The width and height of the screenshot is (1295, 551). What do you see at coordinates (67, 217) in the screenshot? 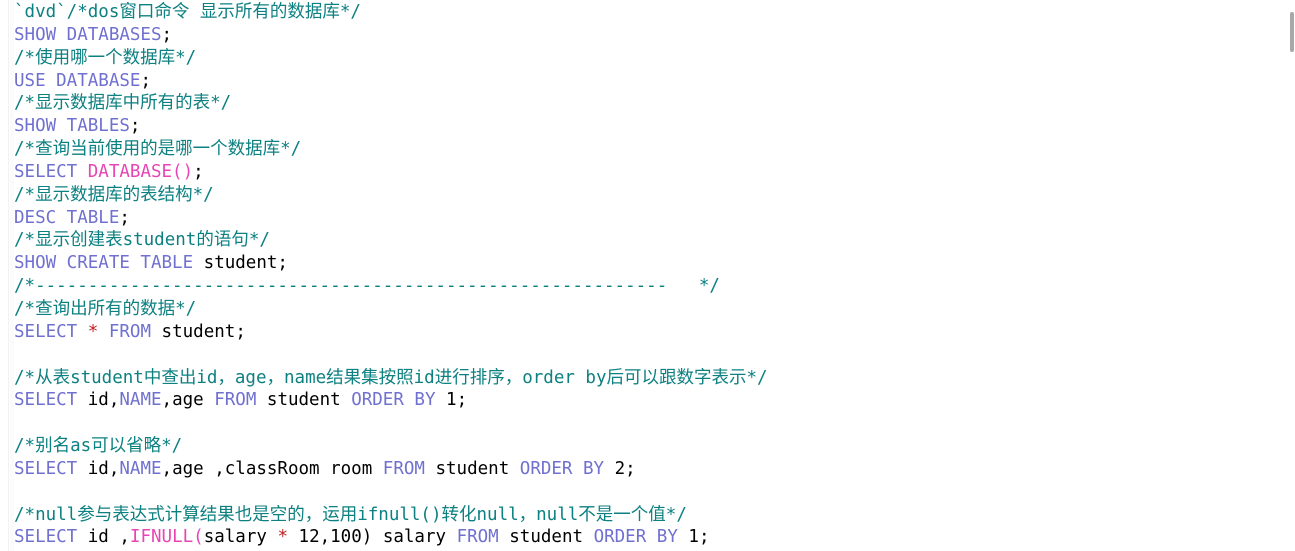
I see `code-token-keyword: DESC TABLE` at bounding box center [67, 217].